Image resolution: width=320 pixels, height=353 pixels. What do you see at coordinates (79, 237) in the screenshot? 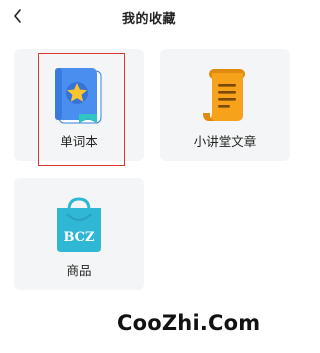
I see `bag-badge-text: BCZ` at bounding box center [79, 237].